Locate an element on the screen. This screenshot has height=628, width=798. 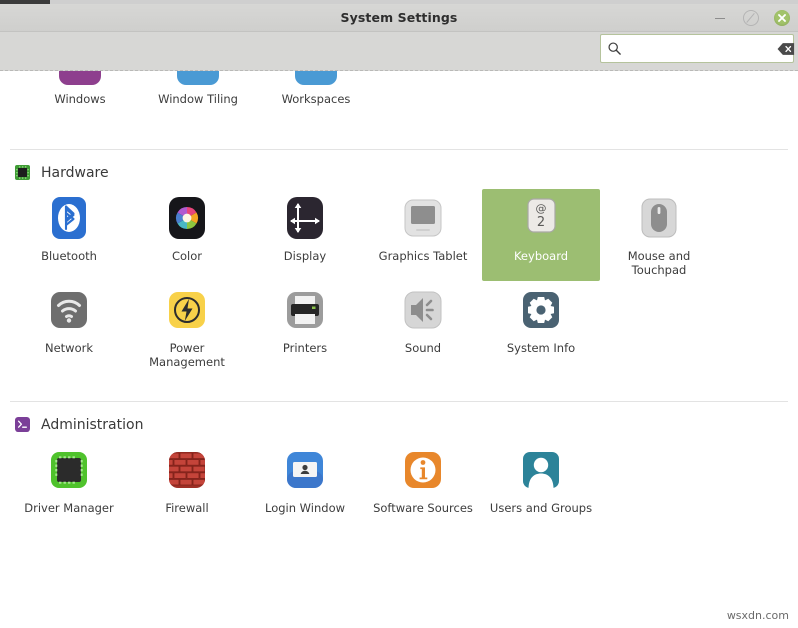
settings-item-label: Power Management is located at coordinates (187, 355).